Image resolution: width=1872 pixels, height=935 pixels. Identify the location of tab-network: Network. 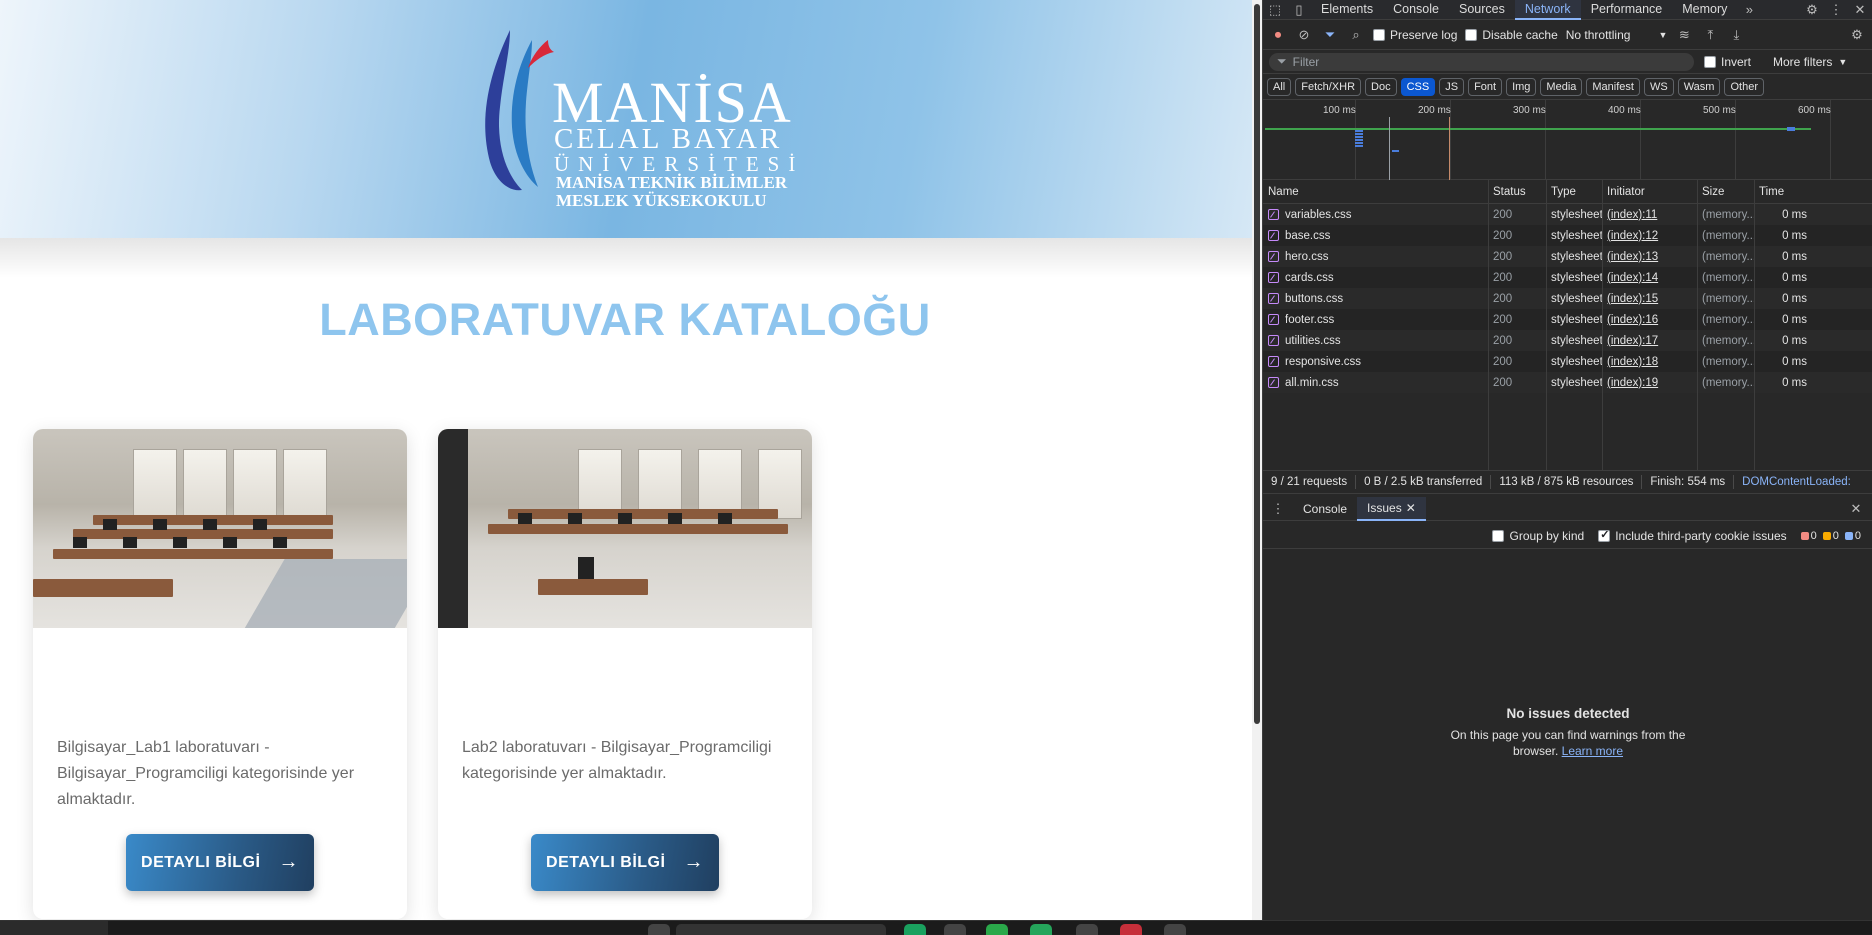
(1547, 10).